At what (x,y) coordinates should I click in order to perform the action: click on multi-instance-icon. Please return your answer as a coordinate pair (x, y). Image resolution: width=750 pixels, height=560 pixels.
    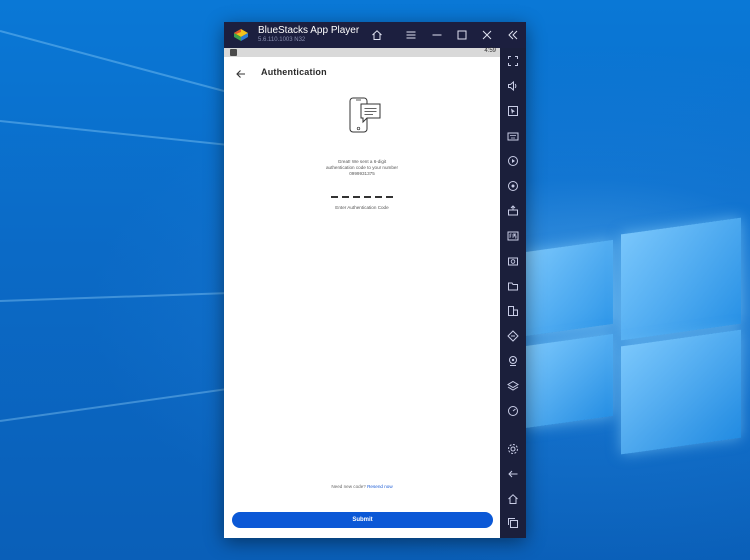
    Looking at the image, I should click on (513, 311).